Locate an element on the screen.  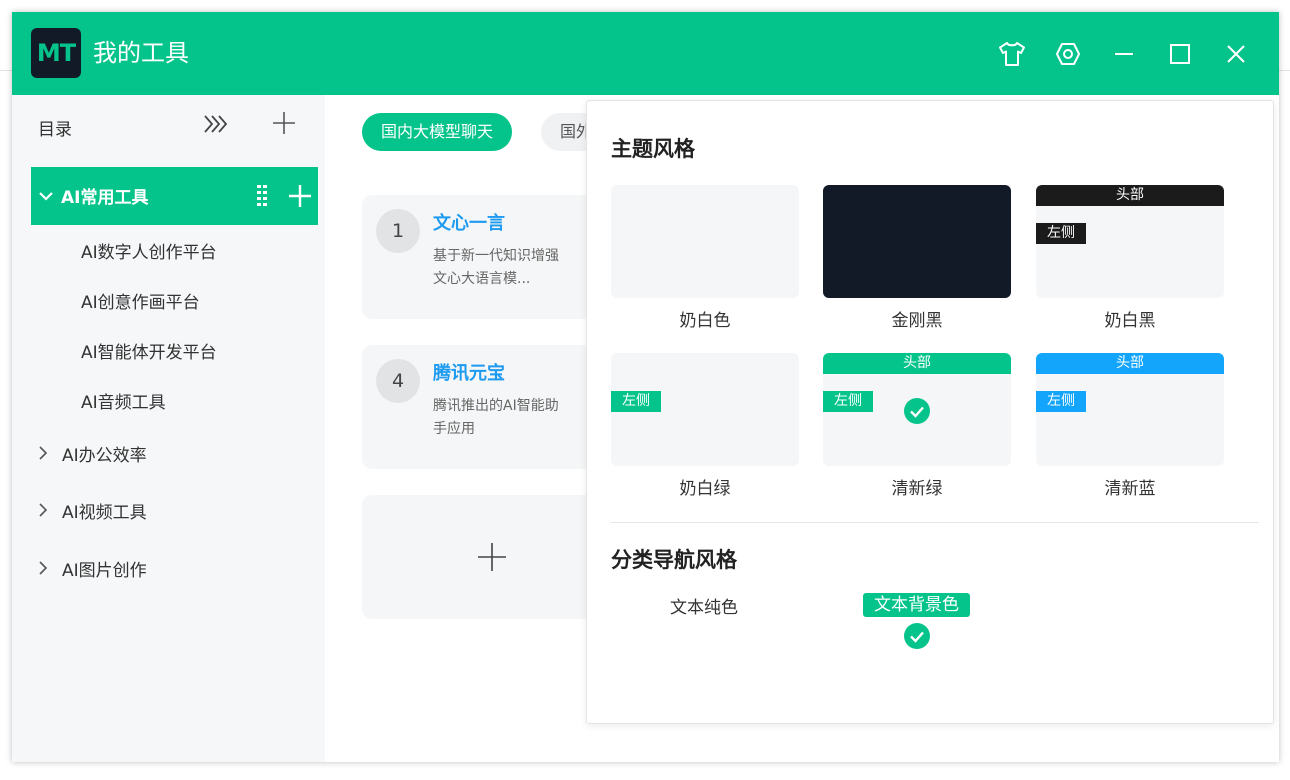
category-label: AI视频工具 is located at coordinates (104, 512).